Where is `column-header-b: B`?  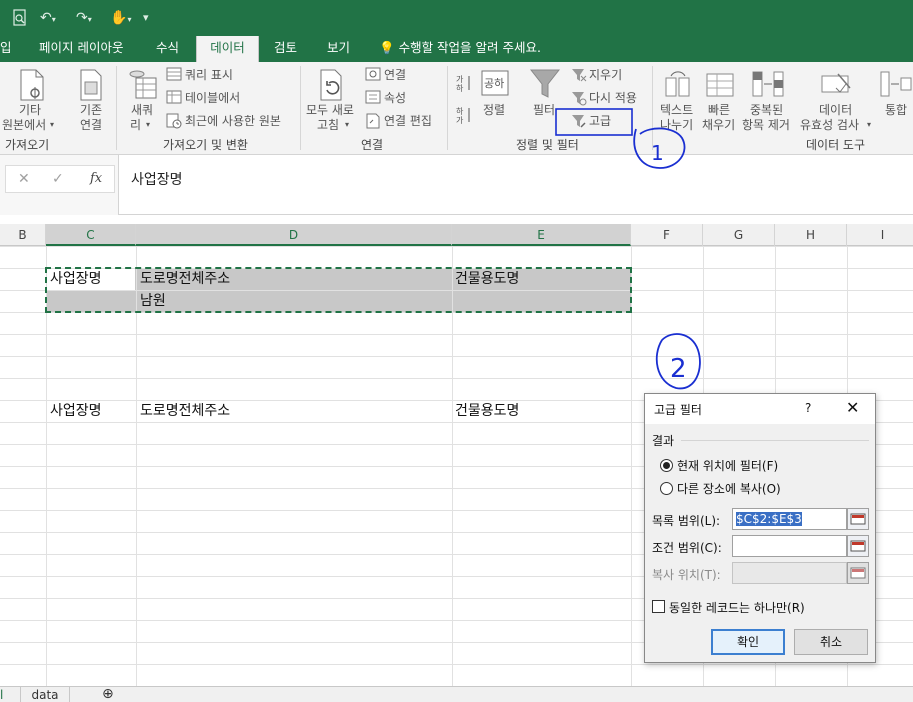 column-header-b: B is located at coordinates (23, 235).